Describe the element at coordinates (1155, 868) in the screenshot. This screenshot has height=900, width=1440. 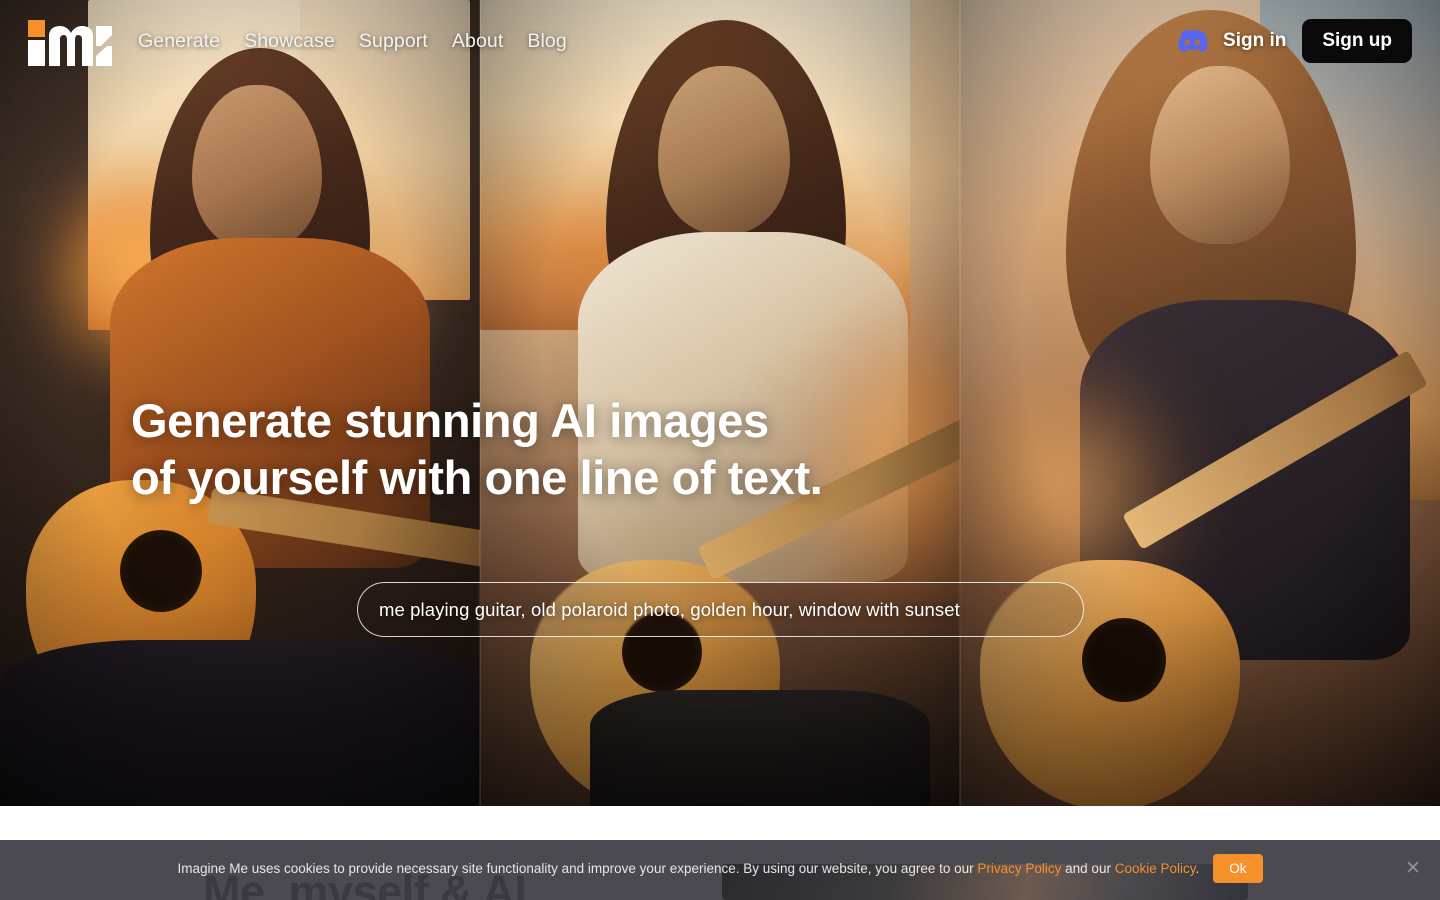
I see `cookie-policy-link: Cookie Policy` at that location.